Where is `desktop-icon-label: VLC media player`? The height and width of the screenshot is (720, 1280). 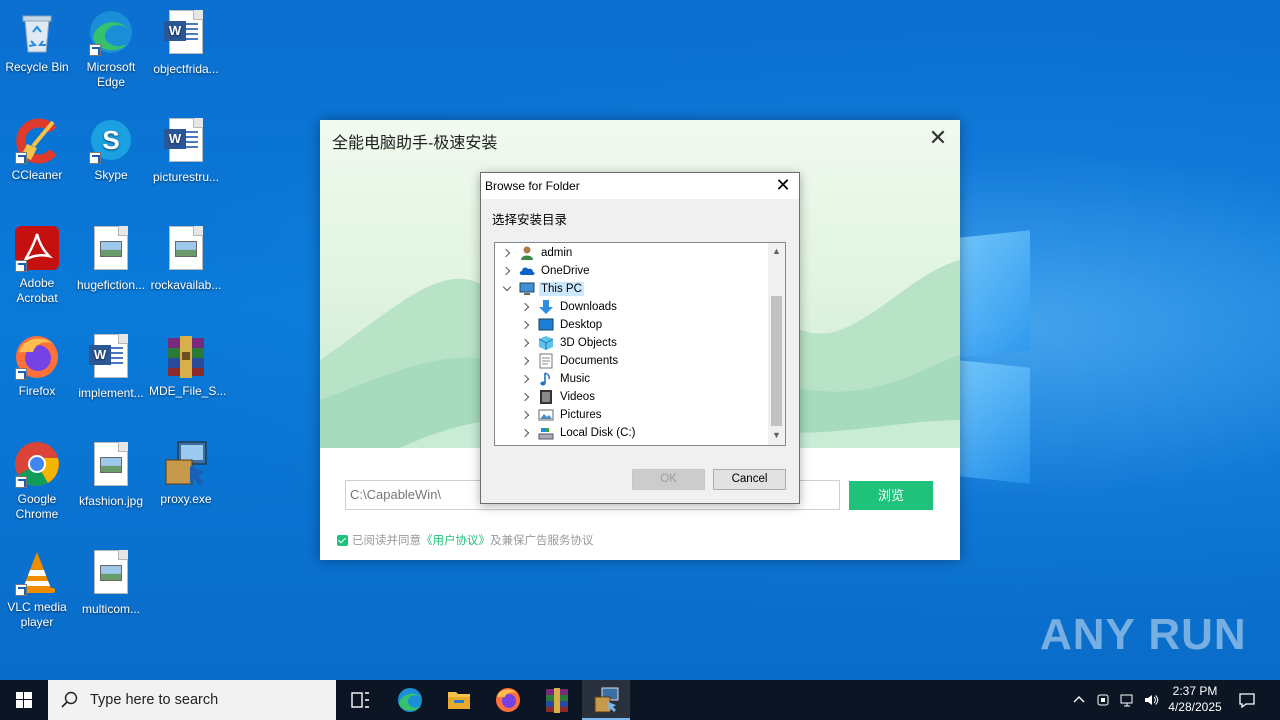 desktop-icon-label: VLC media player is located at coordinates (37, 614).